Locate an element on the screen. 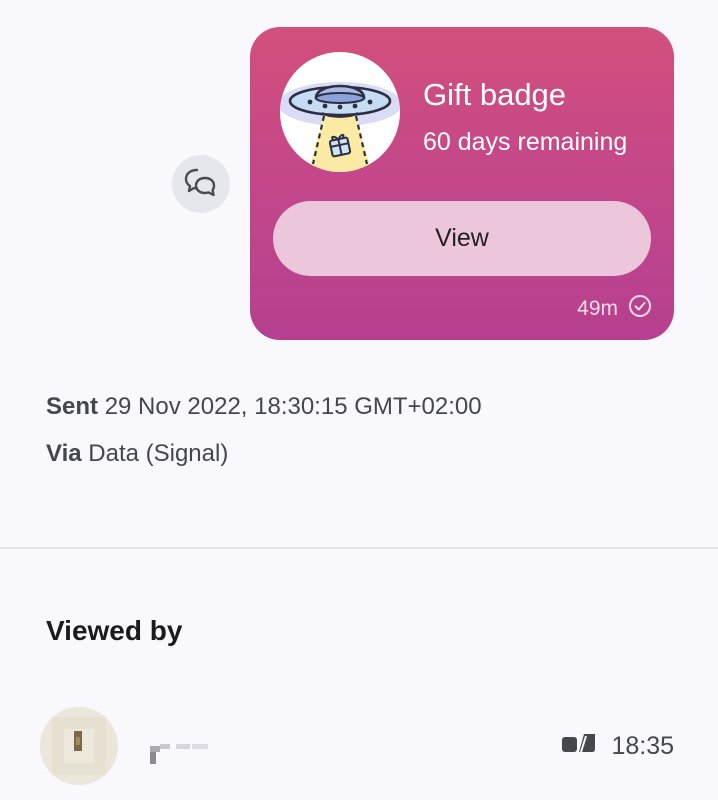 The width and height of the screenshot is (718, 800). viewer-row: 18:35 is located at coordinates (359, 750).